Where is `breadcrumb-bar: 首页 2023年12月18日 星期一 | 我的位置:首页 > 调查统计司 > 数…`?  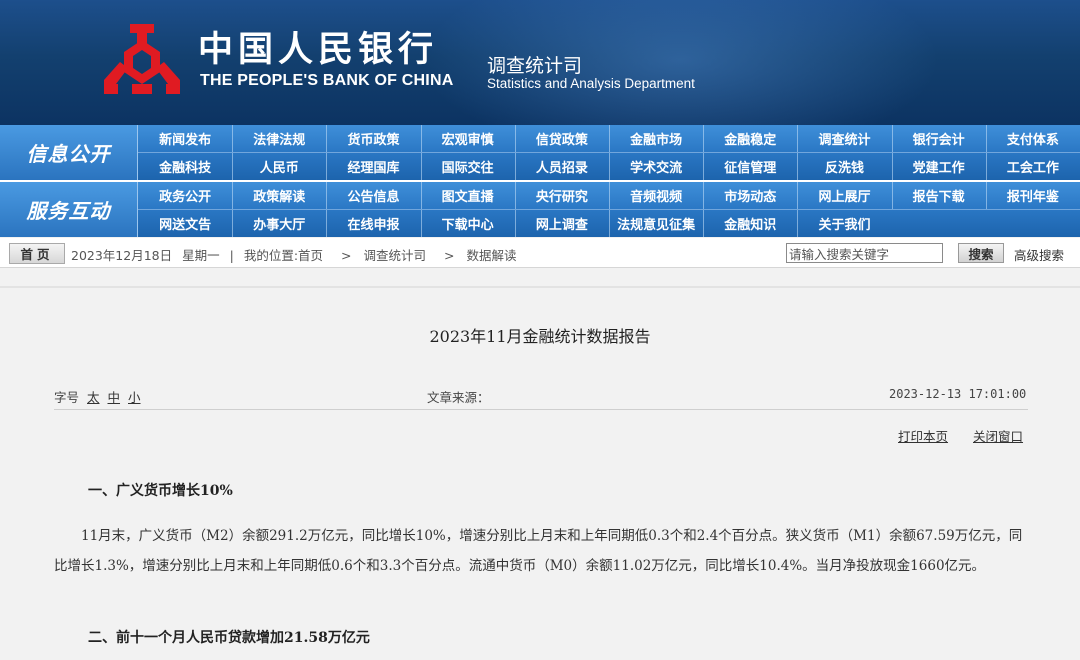 breadcrumb-bar: 首页 2023年12月18日 星期一 | 我的位置:首页 > 调查统计司 > 数… is located at coordinates (540, 253).